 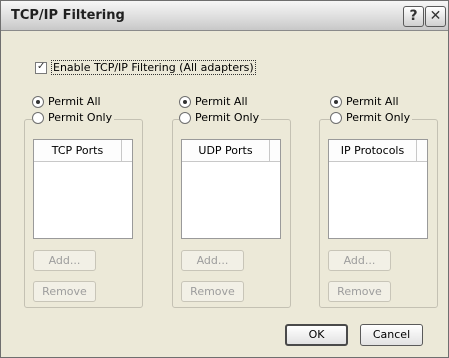 I want to click on ip-protocols-list-header: IP Protocols, so click(x=378, y=151).